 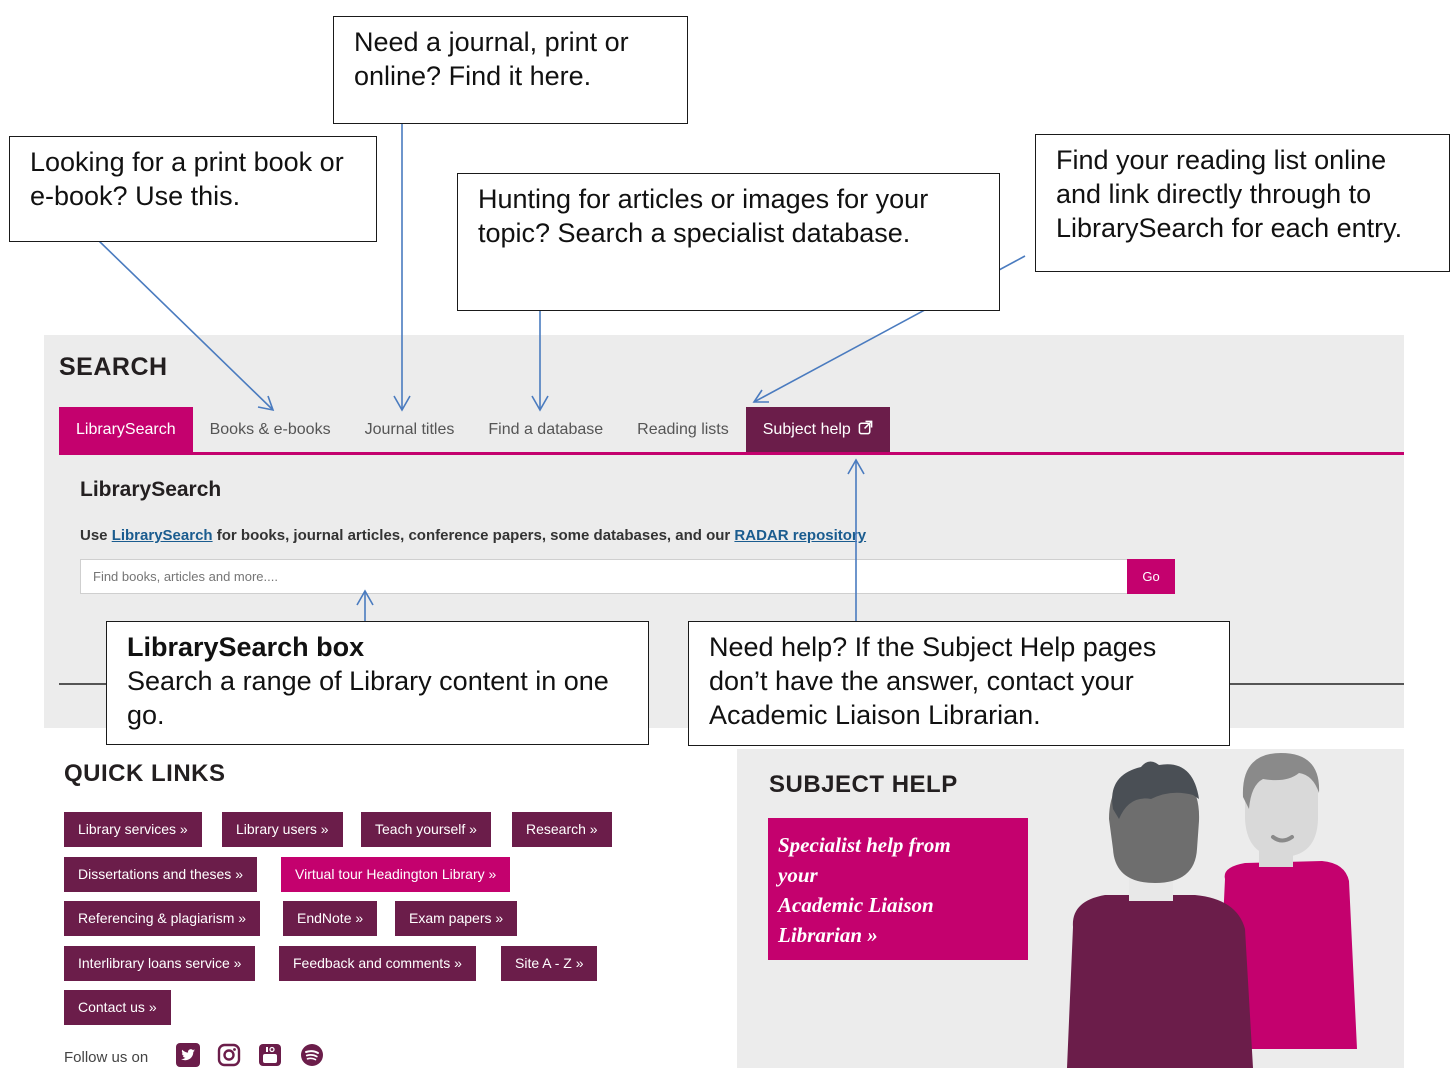 What do you see at coordinates (246, 647) in the screenshot?
I see `callout-title: LibrarySearch box` at bounding box center [246, 647].